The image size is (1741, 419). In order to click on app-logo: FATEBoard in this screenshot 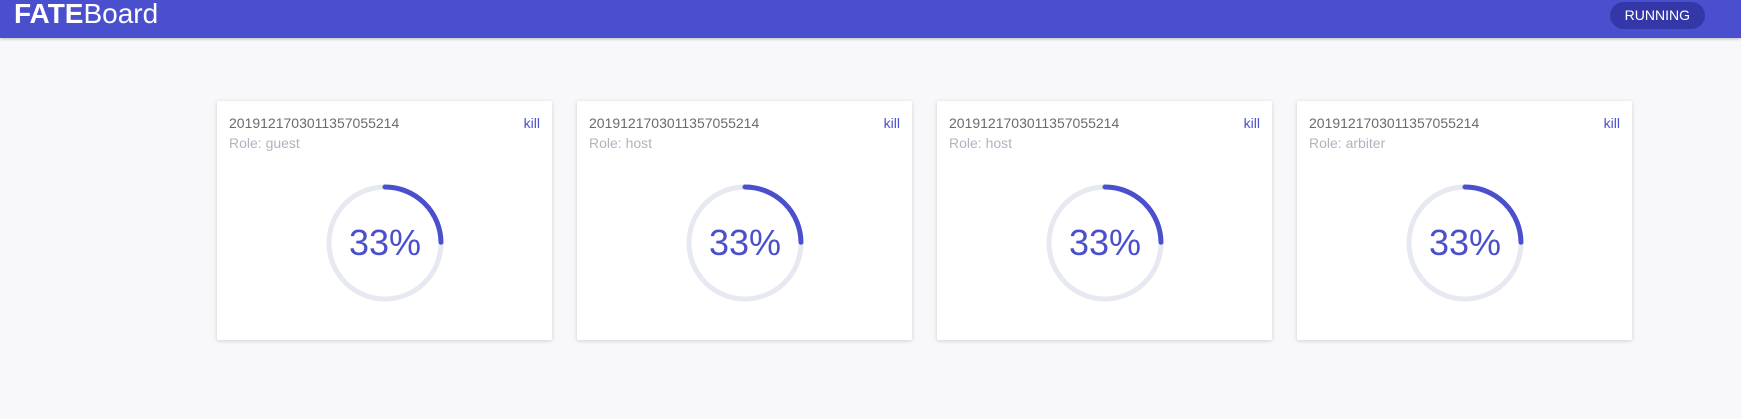, I will do `click(86, 15)`.